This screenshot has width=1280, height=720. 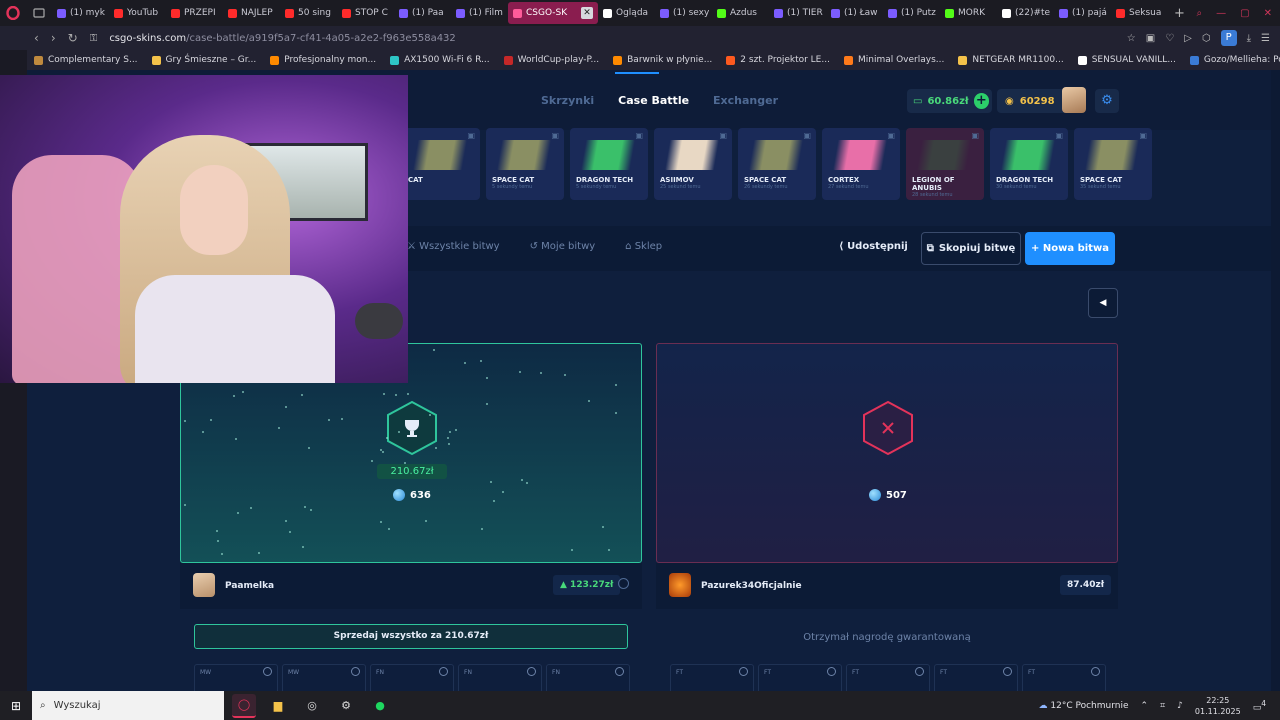 What do you see at coordinates (1218, 706) in the screenshot?
I see `clock: 22:25 01.11.2025` at bounding box center [1218, 706].